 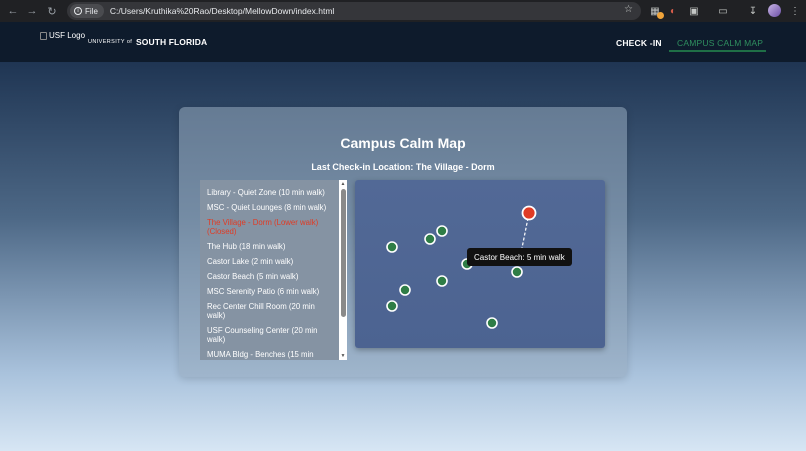 I want to click on scroll-down-icon: ▼, so click(x=343, y=356).